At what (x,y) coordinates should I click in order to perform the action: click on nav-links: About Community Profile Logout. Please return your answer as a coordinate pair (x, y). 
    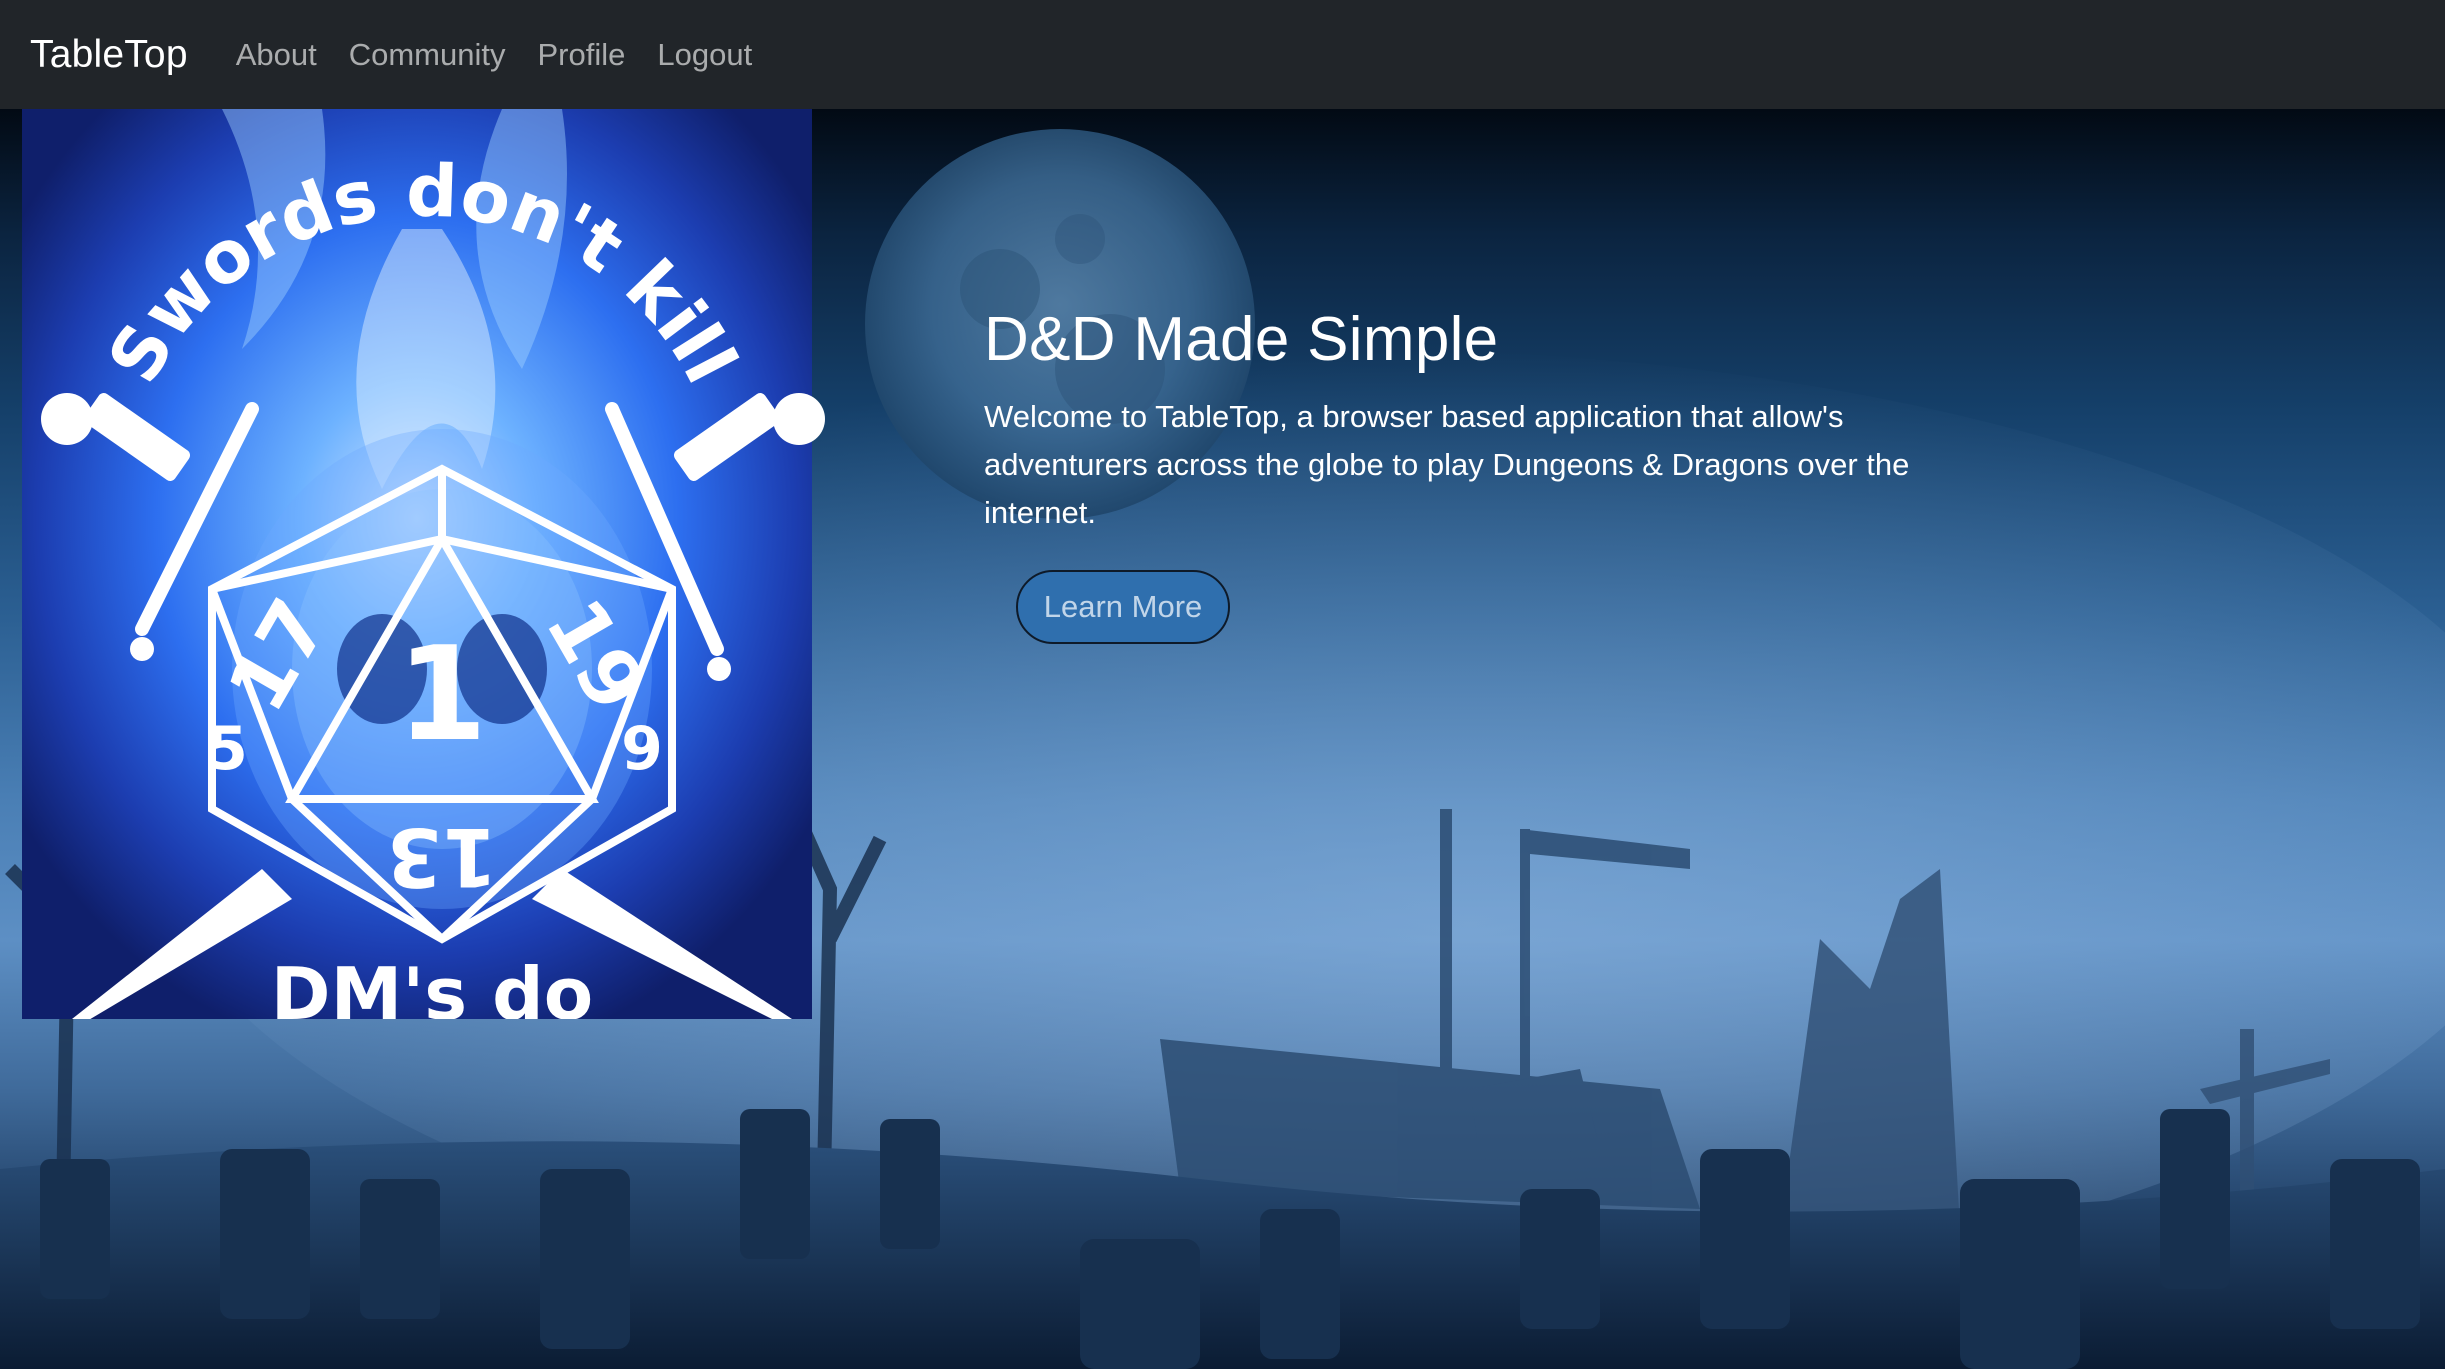
    Looking at the image, I should click on (494, 55).